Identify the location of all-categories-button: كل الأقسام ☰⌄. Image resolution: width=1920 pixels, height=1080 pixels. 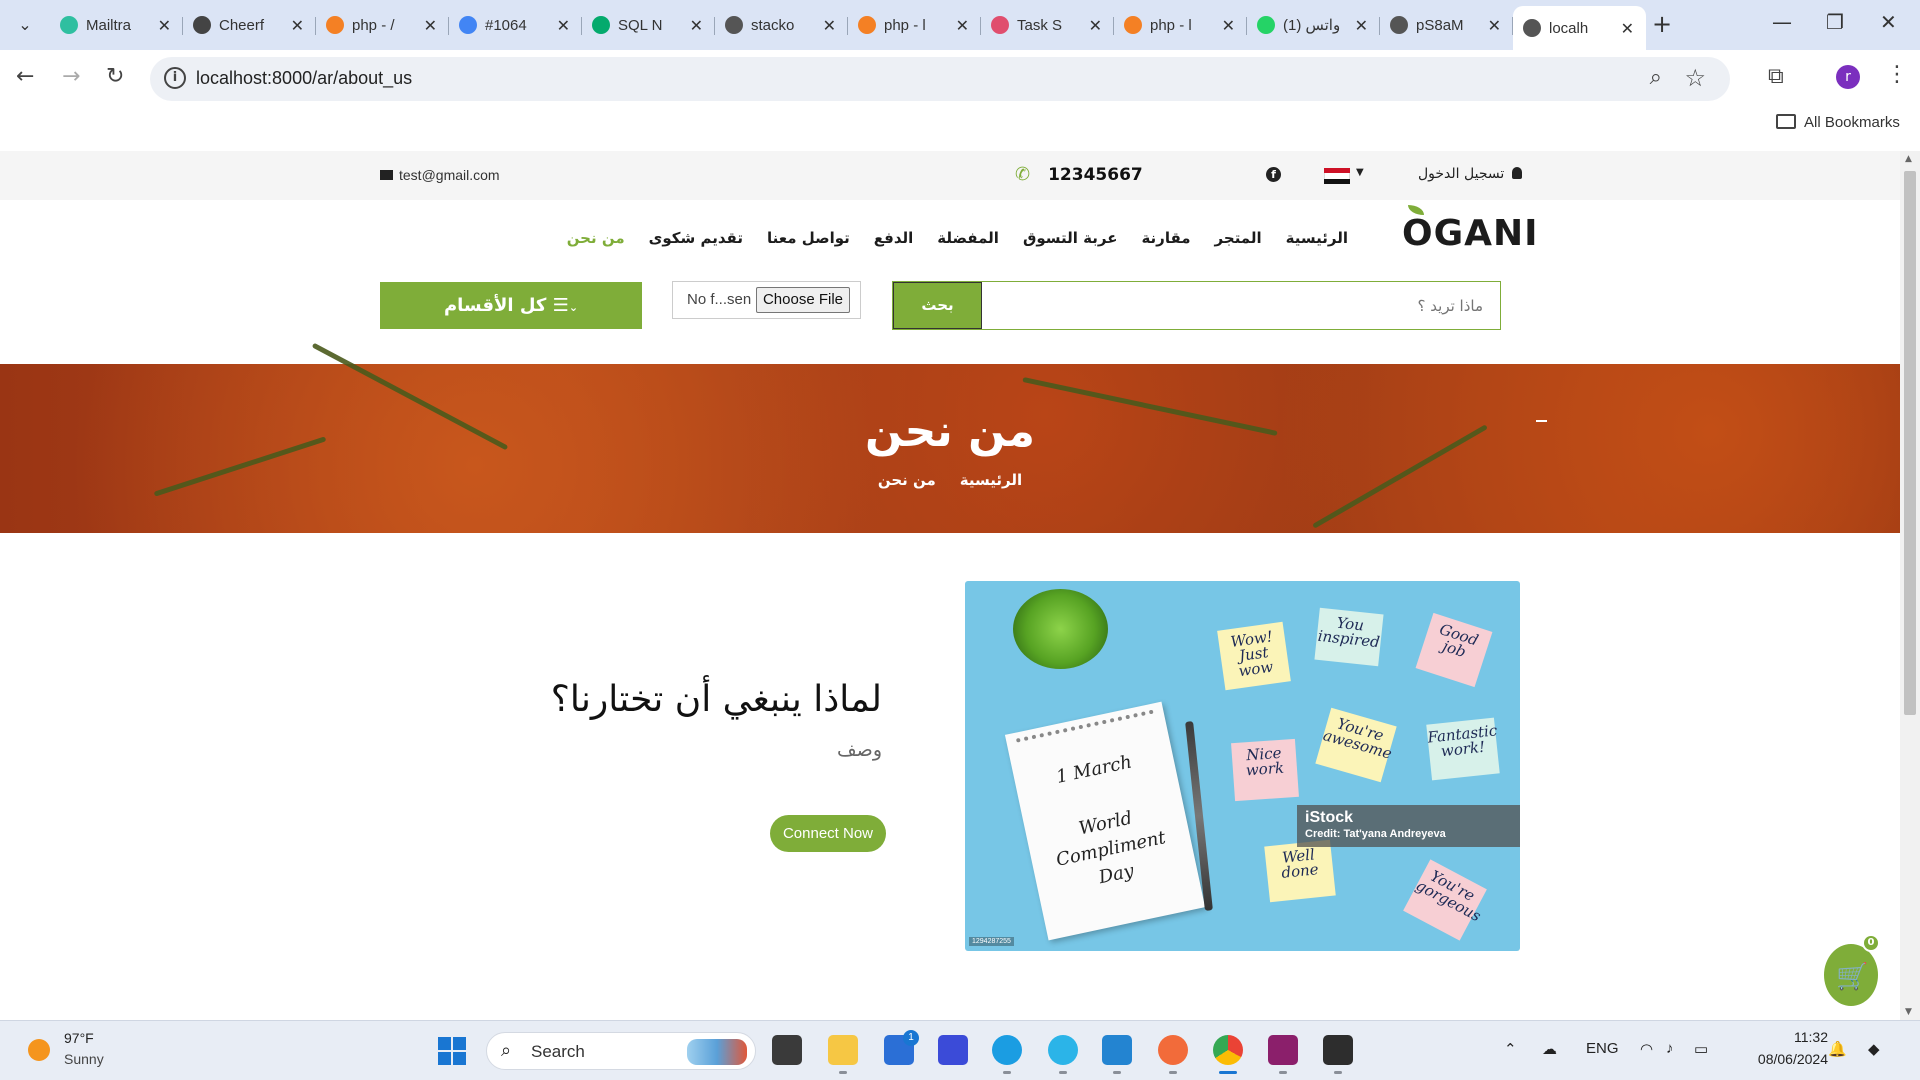
(511, 305).